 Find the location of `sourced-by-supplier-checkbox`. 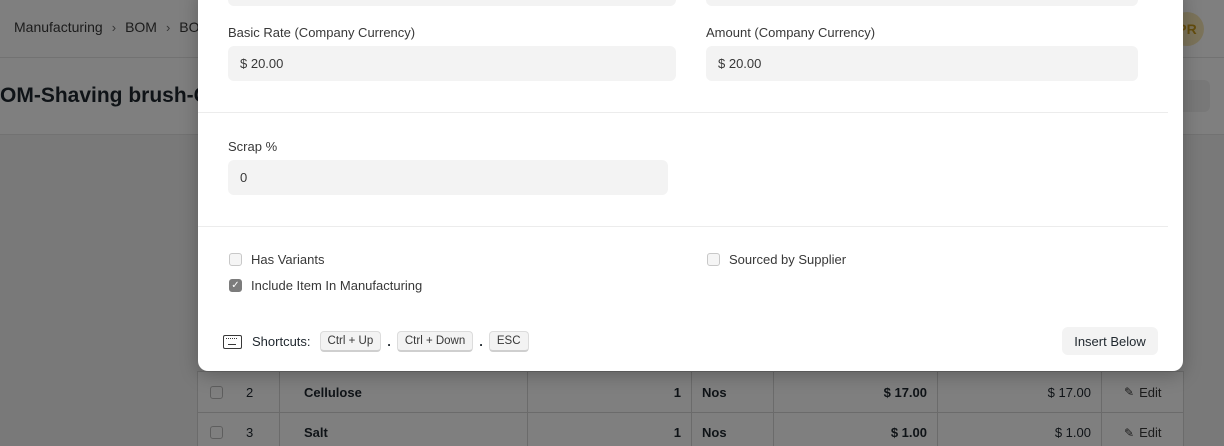

sourced-by-supplier-checkbox is located at coordinates (713, 259).